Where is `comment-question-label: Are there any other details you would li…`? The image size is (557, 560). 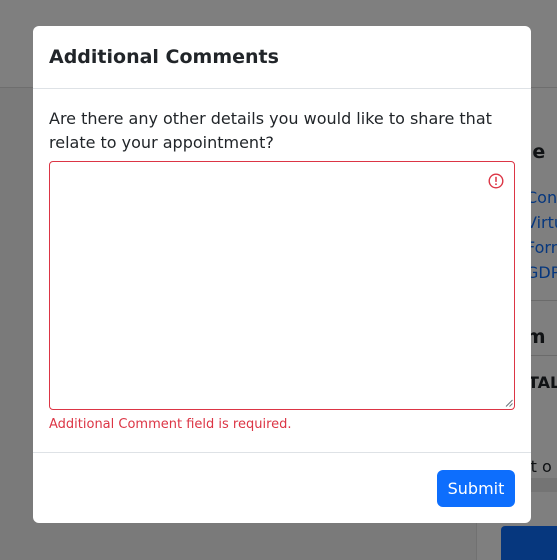
comment-question-label: Are there any other details you would li… is located at coordinates (270, 130).